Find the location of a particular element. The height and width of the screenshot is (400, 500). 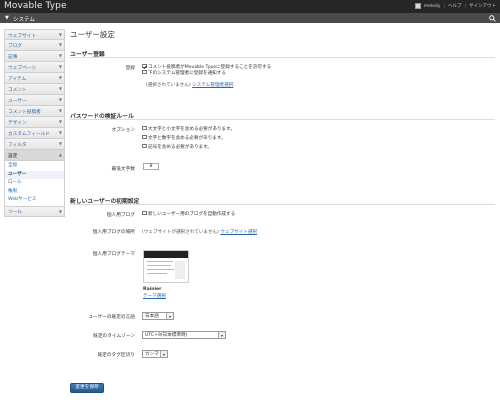

password-alnum-checkbox is located at coordinates (144, 137).